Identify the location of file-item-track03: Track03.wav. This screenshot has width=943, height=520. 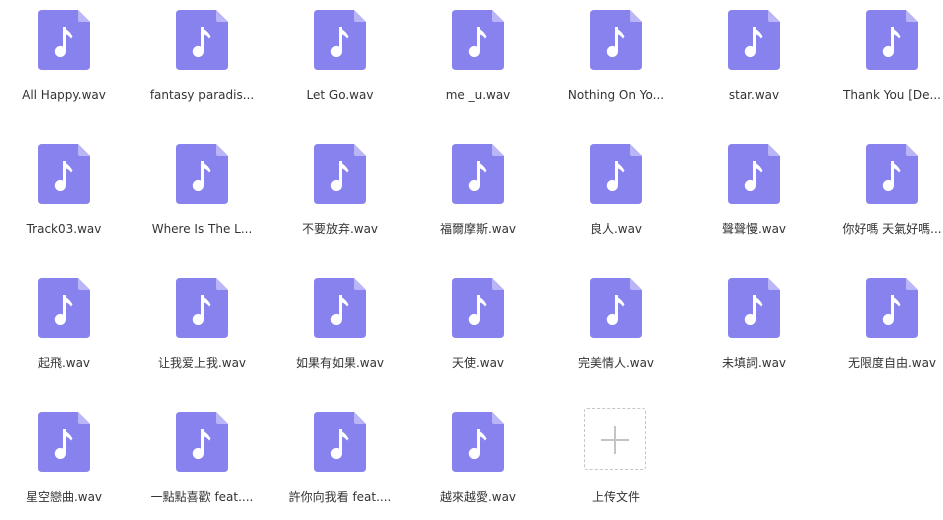
(64, 193).